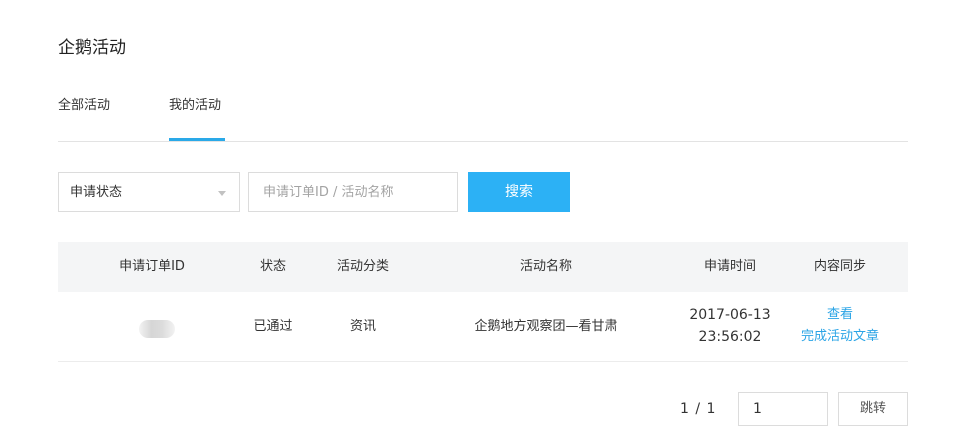  Describe the element at coordinates (483, 116) in the screenshot. I see `tab-bar: 全部活动 我的活动` at that location.